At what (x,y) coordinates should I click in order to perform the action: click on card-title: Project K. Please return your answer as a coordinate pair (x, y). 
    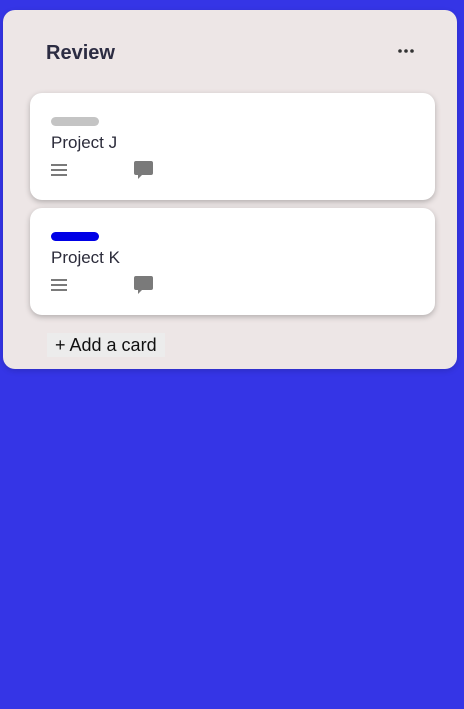
    Looking at the image, I should click on (85, 257).